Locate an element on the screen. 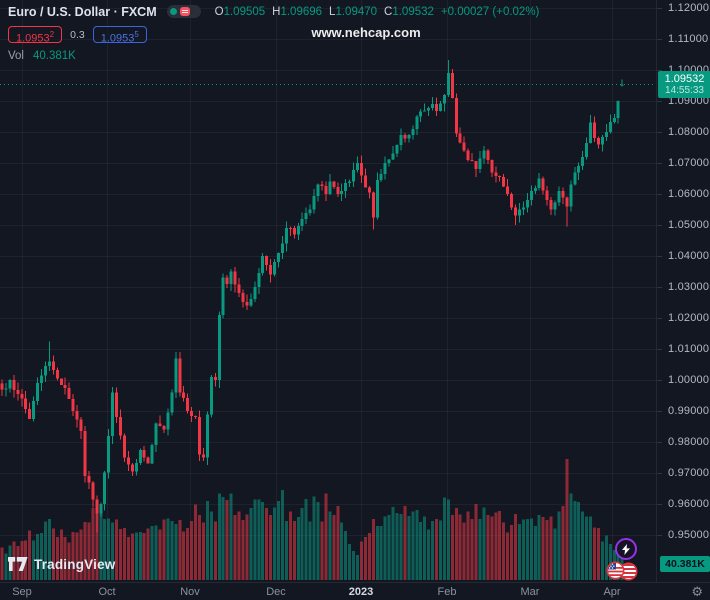 The width and height of the screenshot is (710, 600). low-value: 1.09470 is located at coordinates (356, 11).